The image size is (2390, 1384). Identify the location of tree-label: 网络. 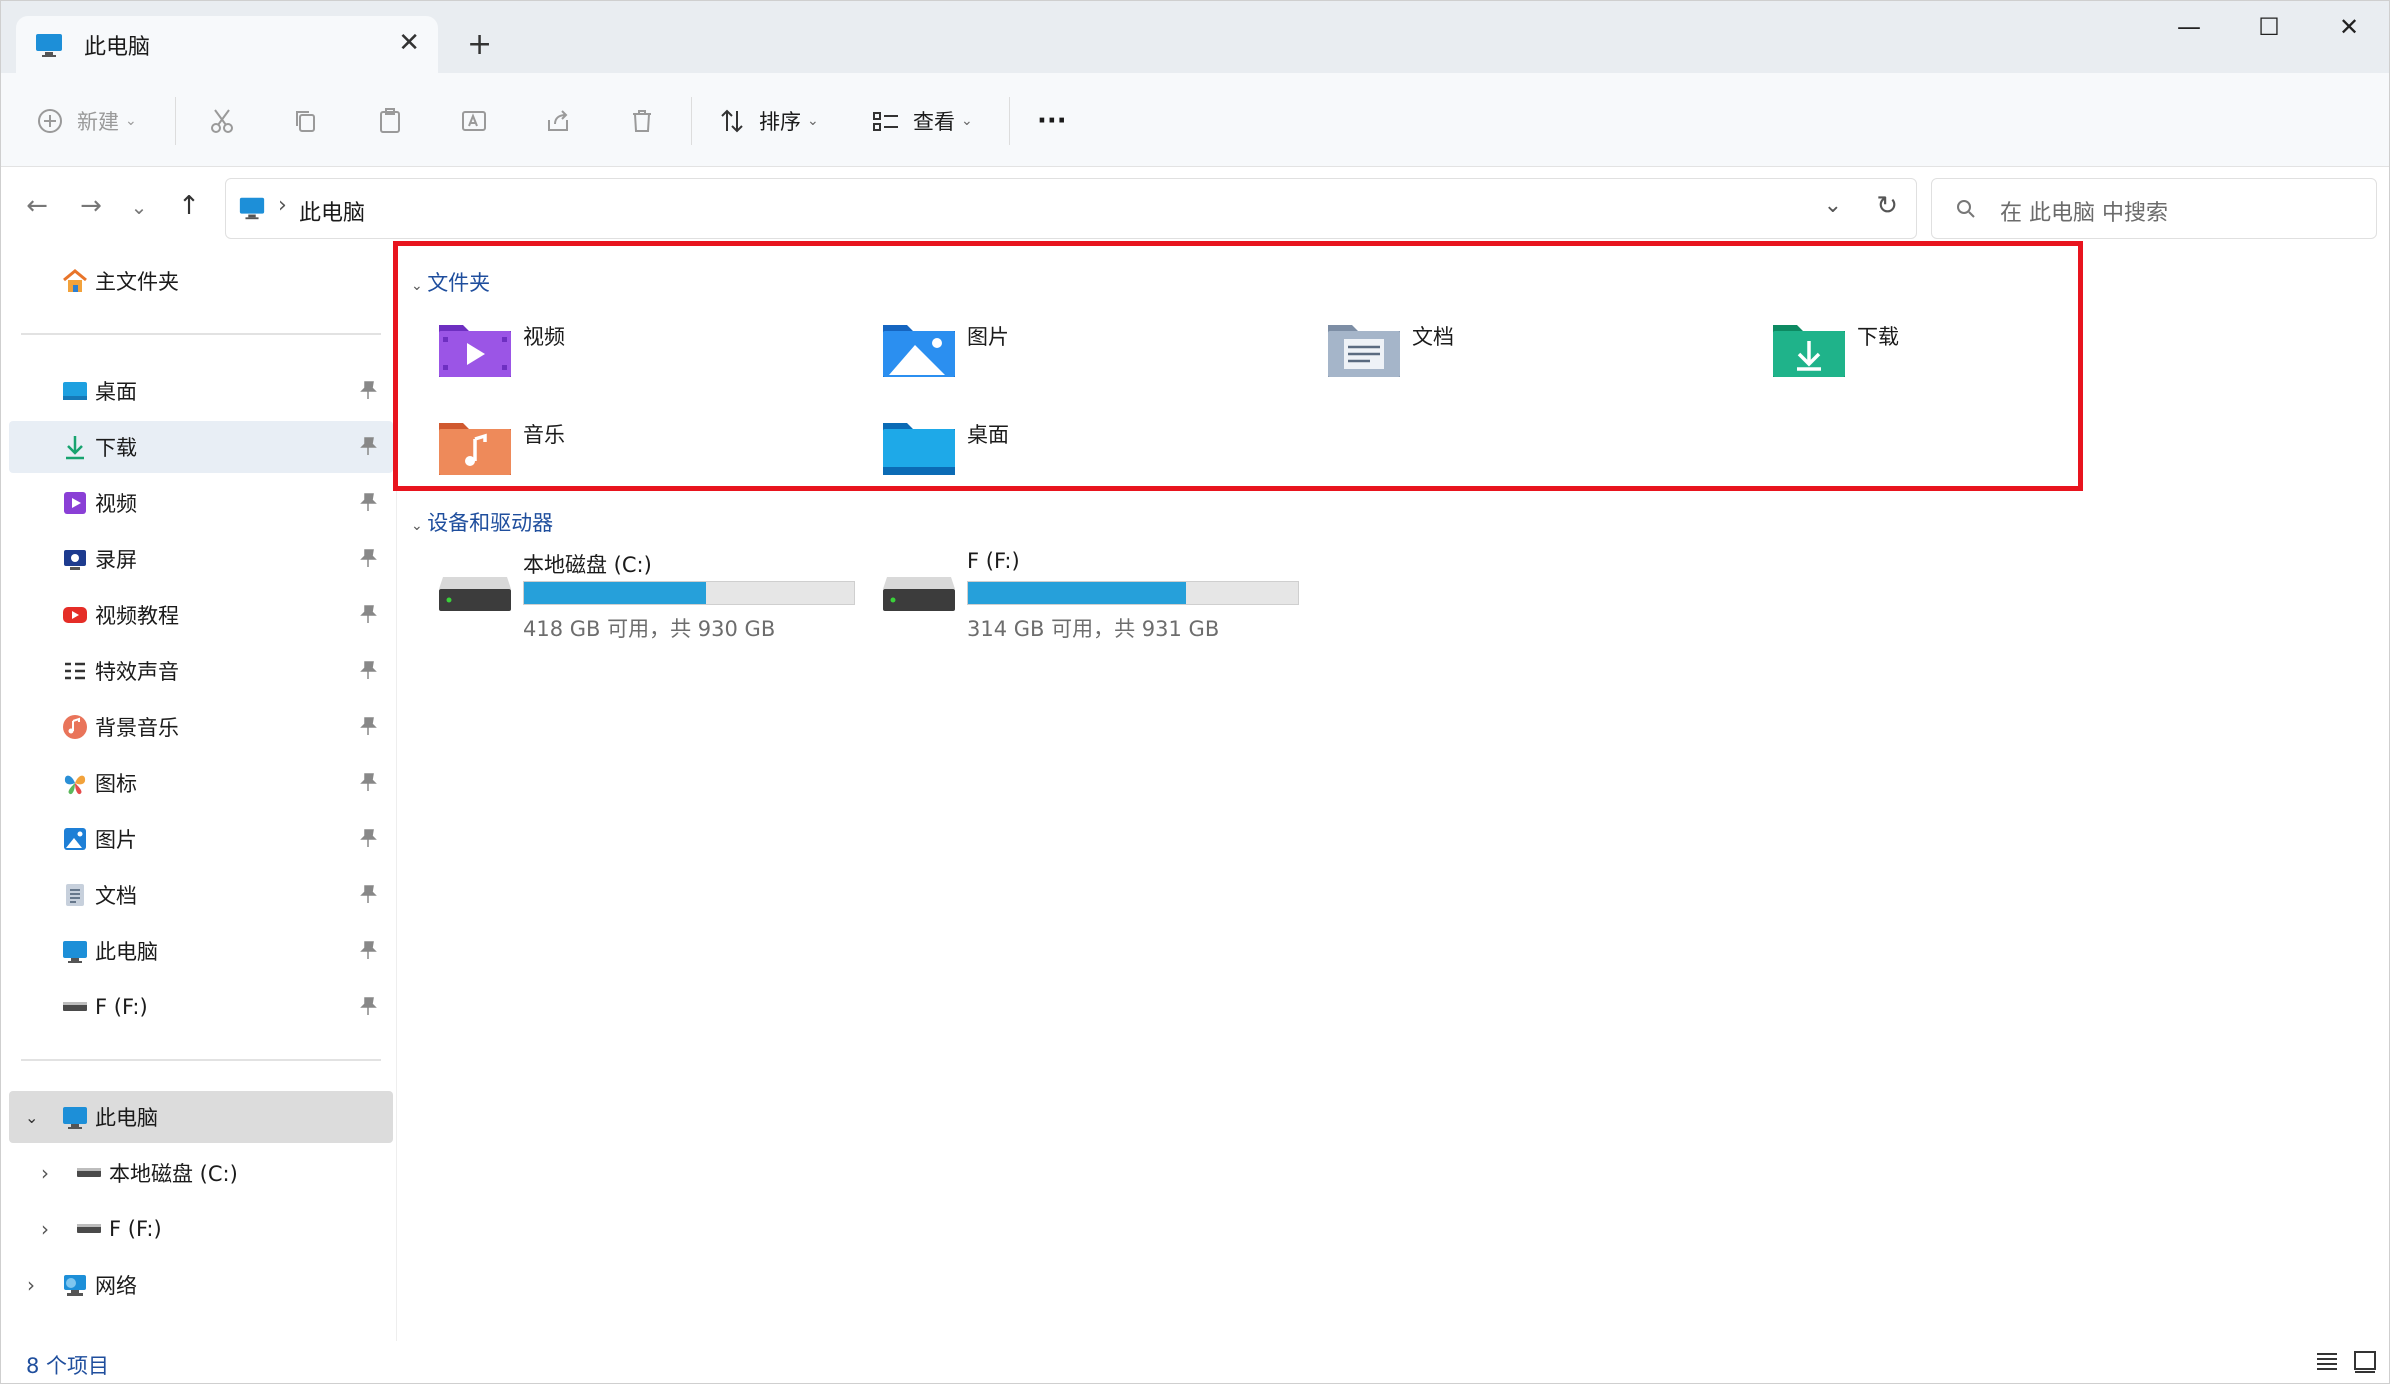
(116, 1286).